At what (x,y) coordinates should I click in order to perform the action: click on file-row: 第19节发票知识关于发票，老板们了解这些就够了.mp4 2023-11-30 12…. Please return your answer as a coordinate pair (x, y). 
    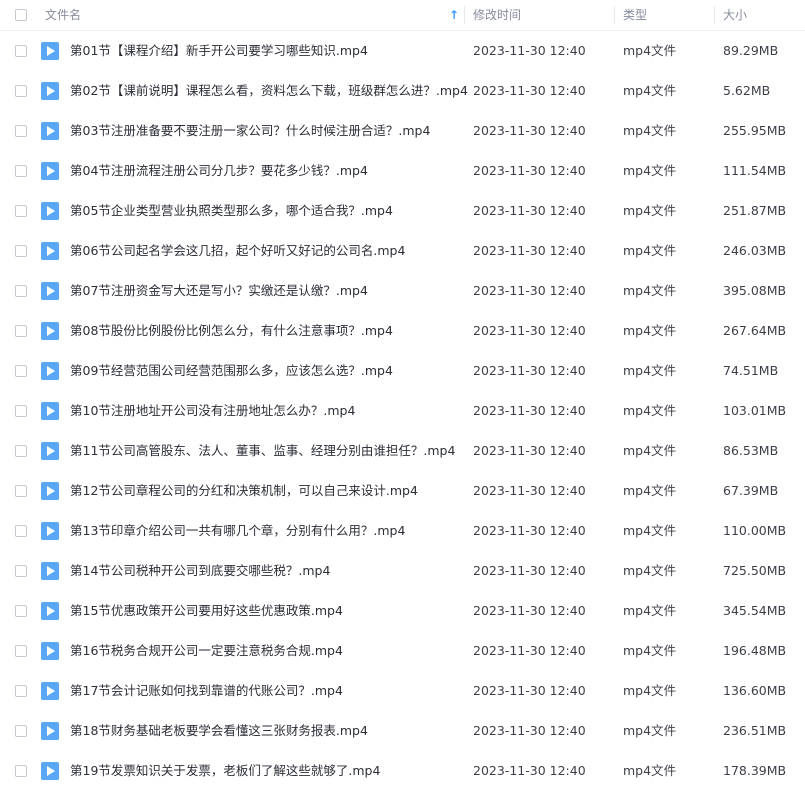
    Looking at the image, I should click on (402, 771).